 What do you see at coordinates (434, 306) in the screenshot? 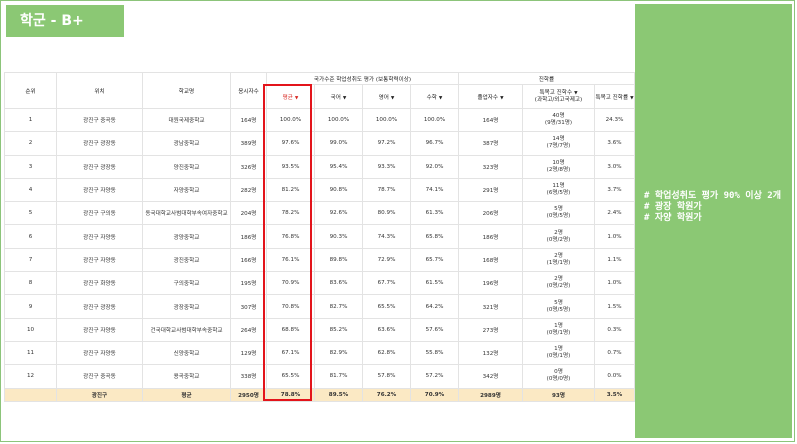
I see `cell-math: 64.2%` at bounding box center [434, 306].